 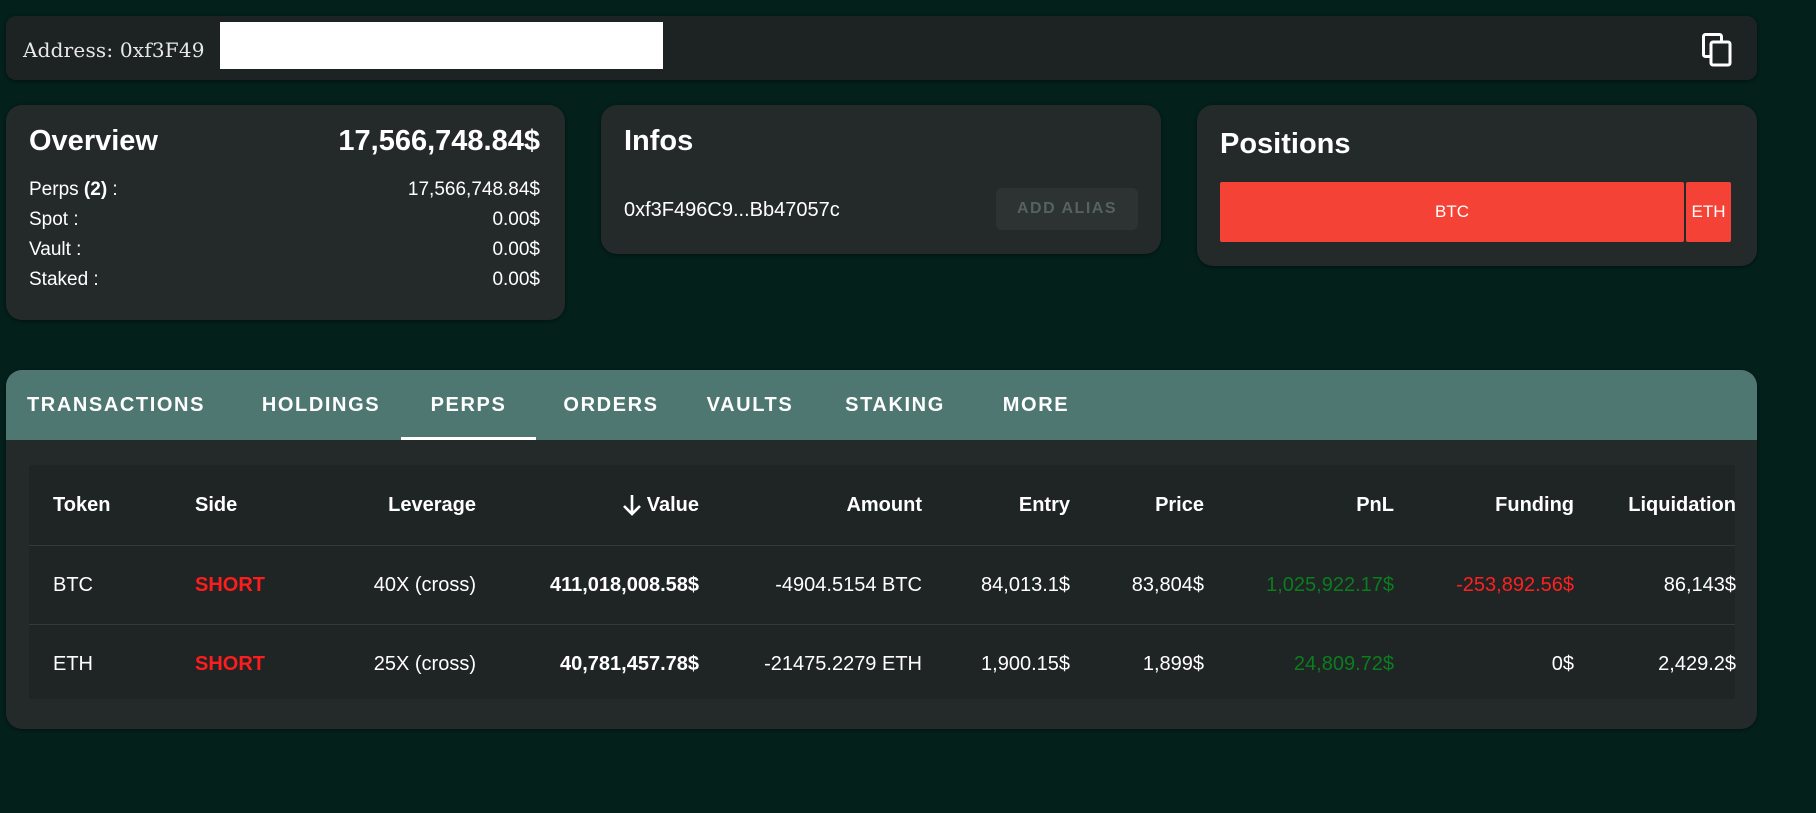 I want to click on cell-entry: 84,013.1$, so click(x=1025, y=584).